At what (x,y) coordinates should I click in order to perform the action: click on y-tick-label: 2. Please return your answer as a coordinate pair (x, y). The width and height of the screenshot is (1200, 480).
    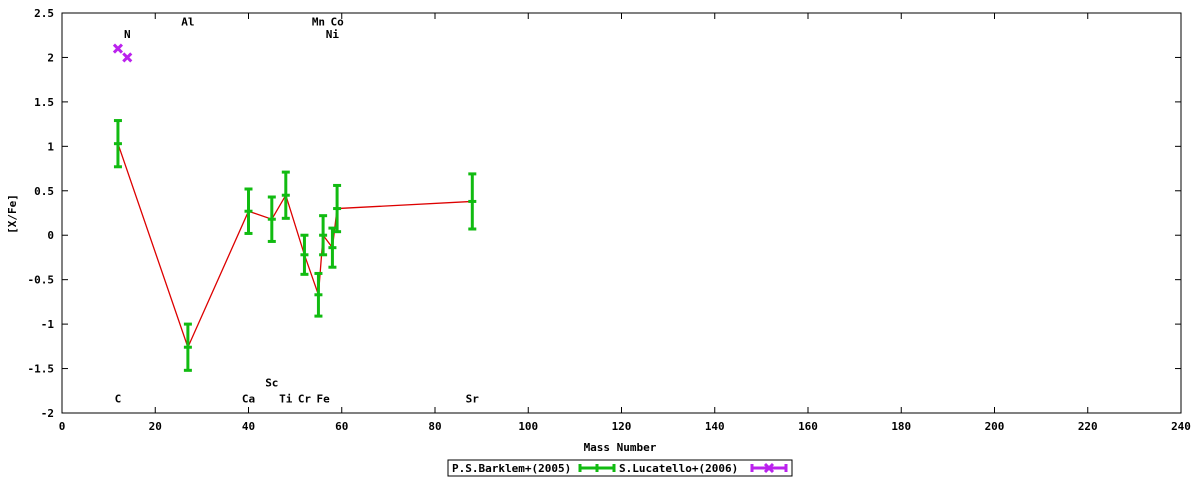
    Looking at the image, I should click on (50, 57).